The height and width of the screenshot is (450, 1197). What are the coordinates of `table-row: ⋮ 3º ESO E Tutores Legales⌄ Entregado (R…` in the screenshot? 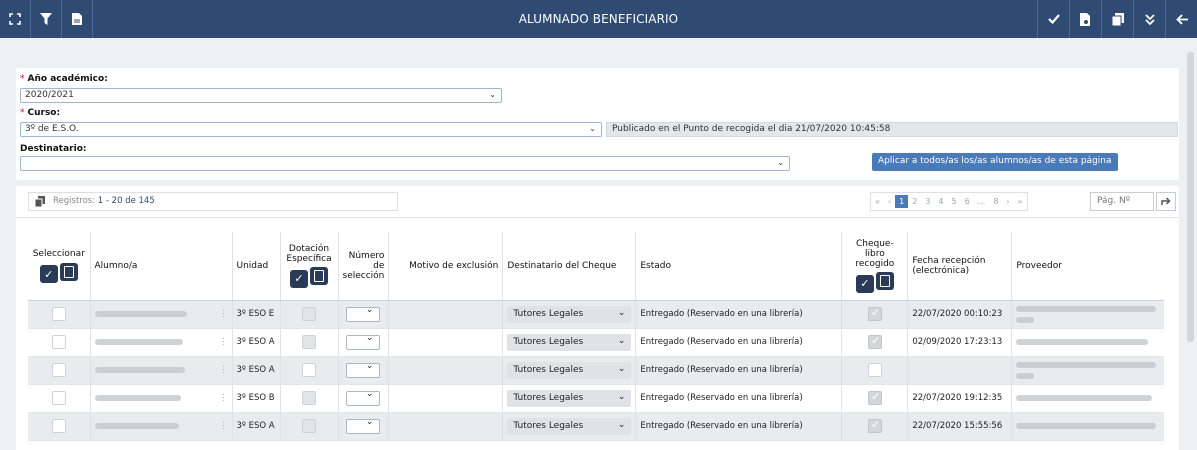 It's located at (596, 314).